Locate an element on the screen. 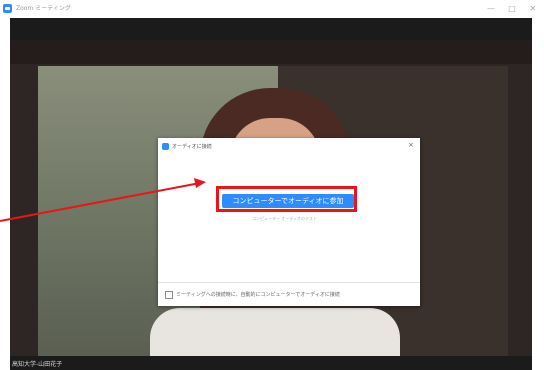  participant-name-label: 高知大学-山田花子 is located at coordinates (37, 364).